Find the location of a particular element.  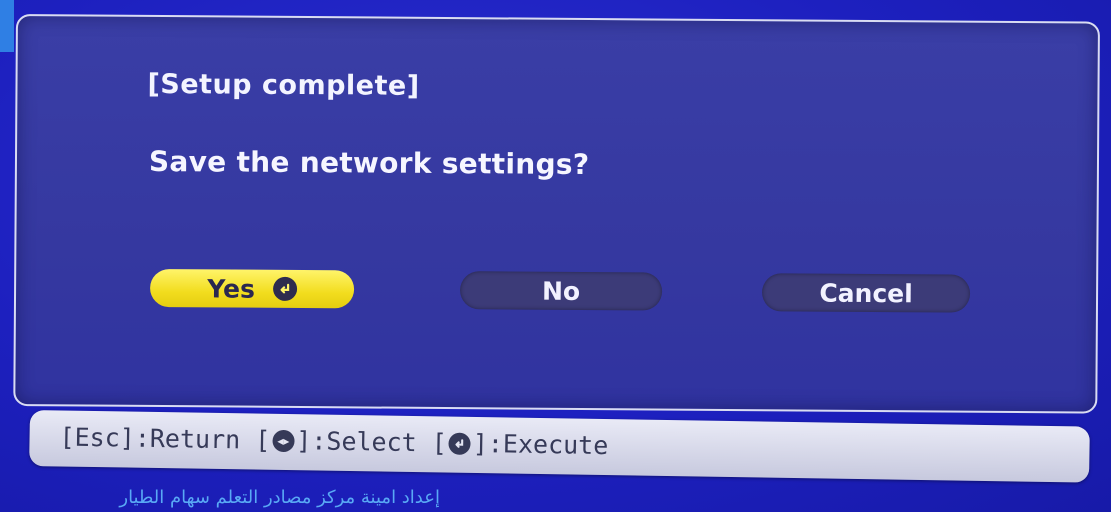

no-button: No is located at coordinates (561, 291).